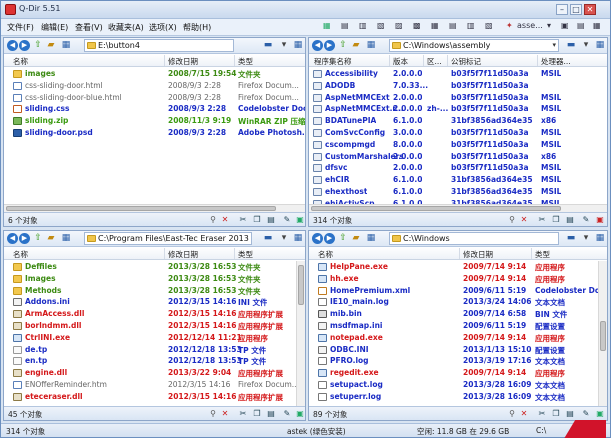 The width and height of the screenshot is (611, 438). What do you see at coordinates (458, 314) in the screenshot?
I see `table-row: mib.bin 2009/7/14 6:58 BIN 文件` at bounding box center [458, 314].